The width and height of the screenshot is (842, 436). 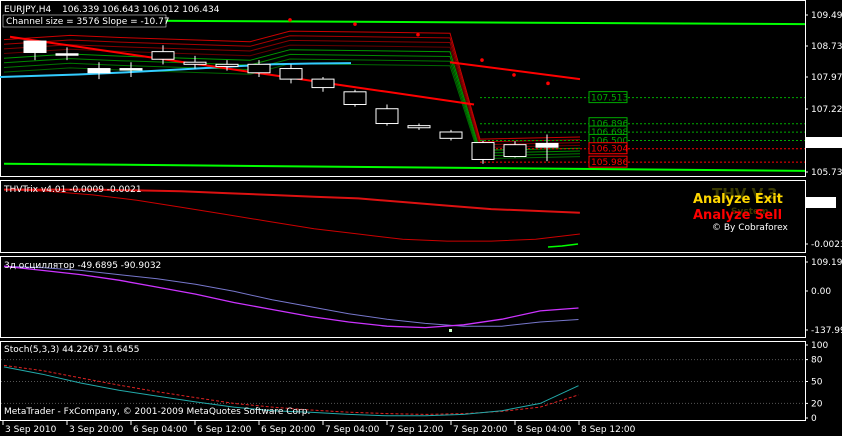 I want to click on level-tag-text: 107.513, so click(x=609, y=99).